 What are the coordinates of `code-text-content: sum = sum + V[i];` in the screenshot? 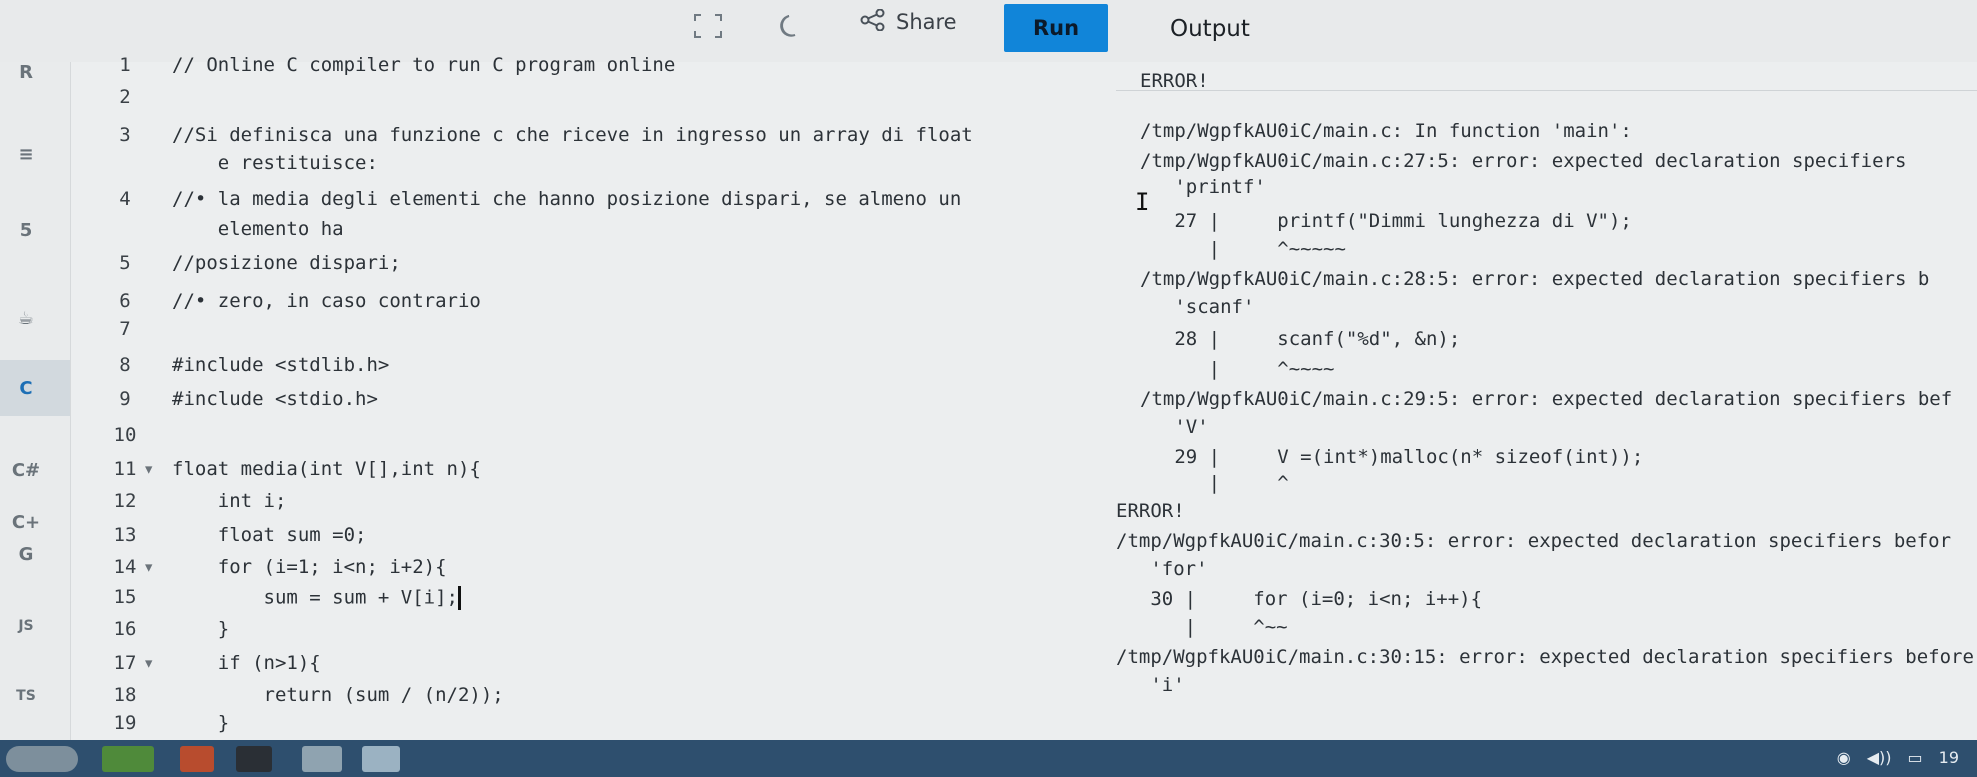 It's located at (315, 597).